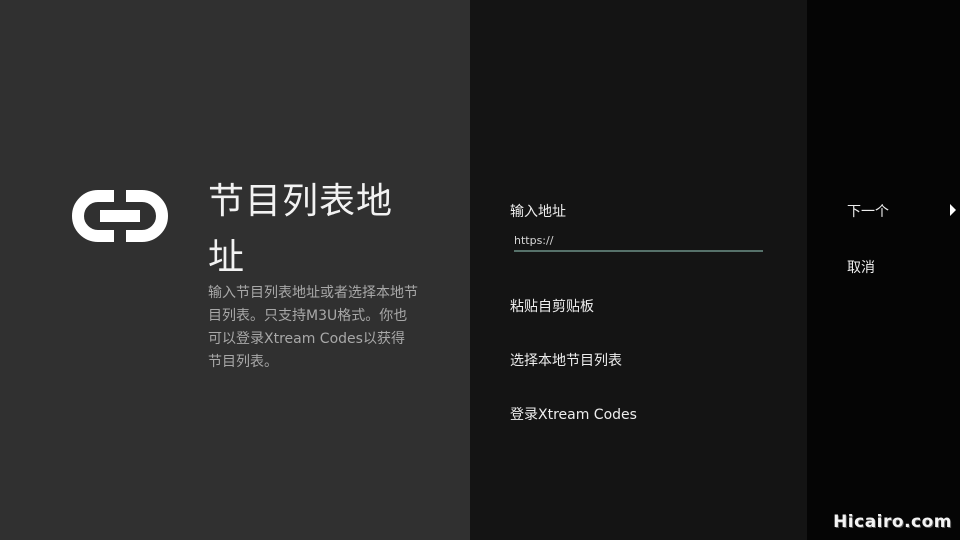  What do you see at coordinates (538, 212) in the screenshot?
I see `url-field-label: 输入地址` at bounding box center [538, 212].